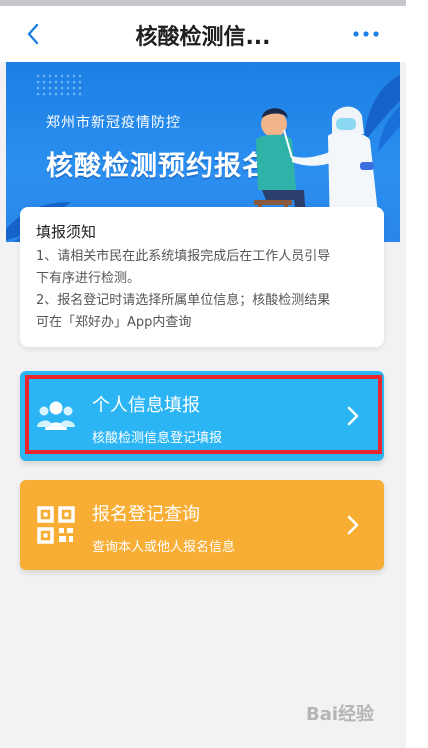  I want to click on notice-line: 1、请相关市民在此系统填报完成后在工作人员引导, so click(183, 256).